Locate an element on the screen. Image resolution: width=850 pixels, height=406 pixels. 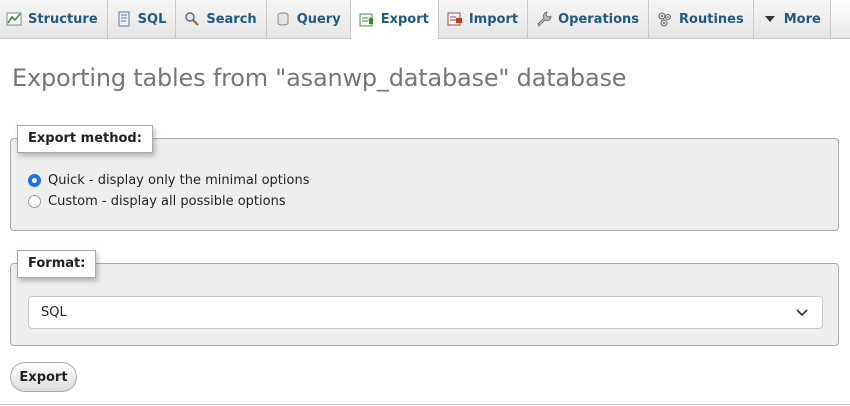
tab-export: Export is located at coordinates (394, 19).